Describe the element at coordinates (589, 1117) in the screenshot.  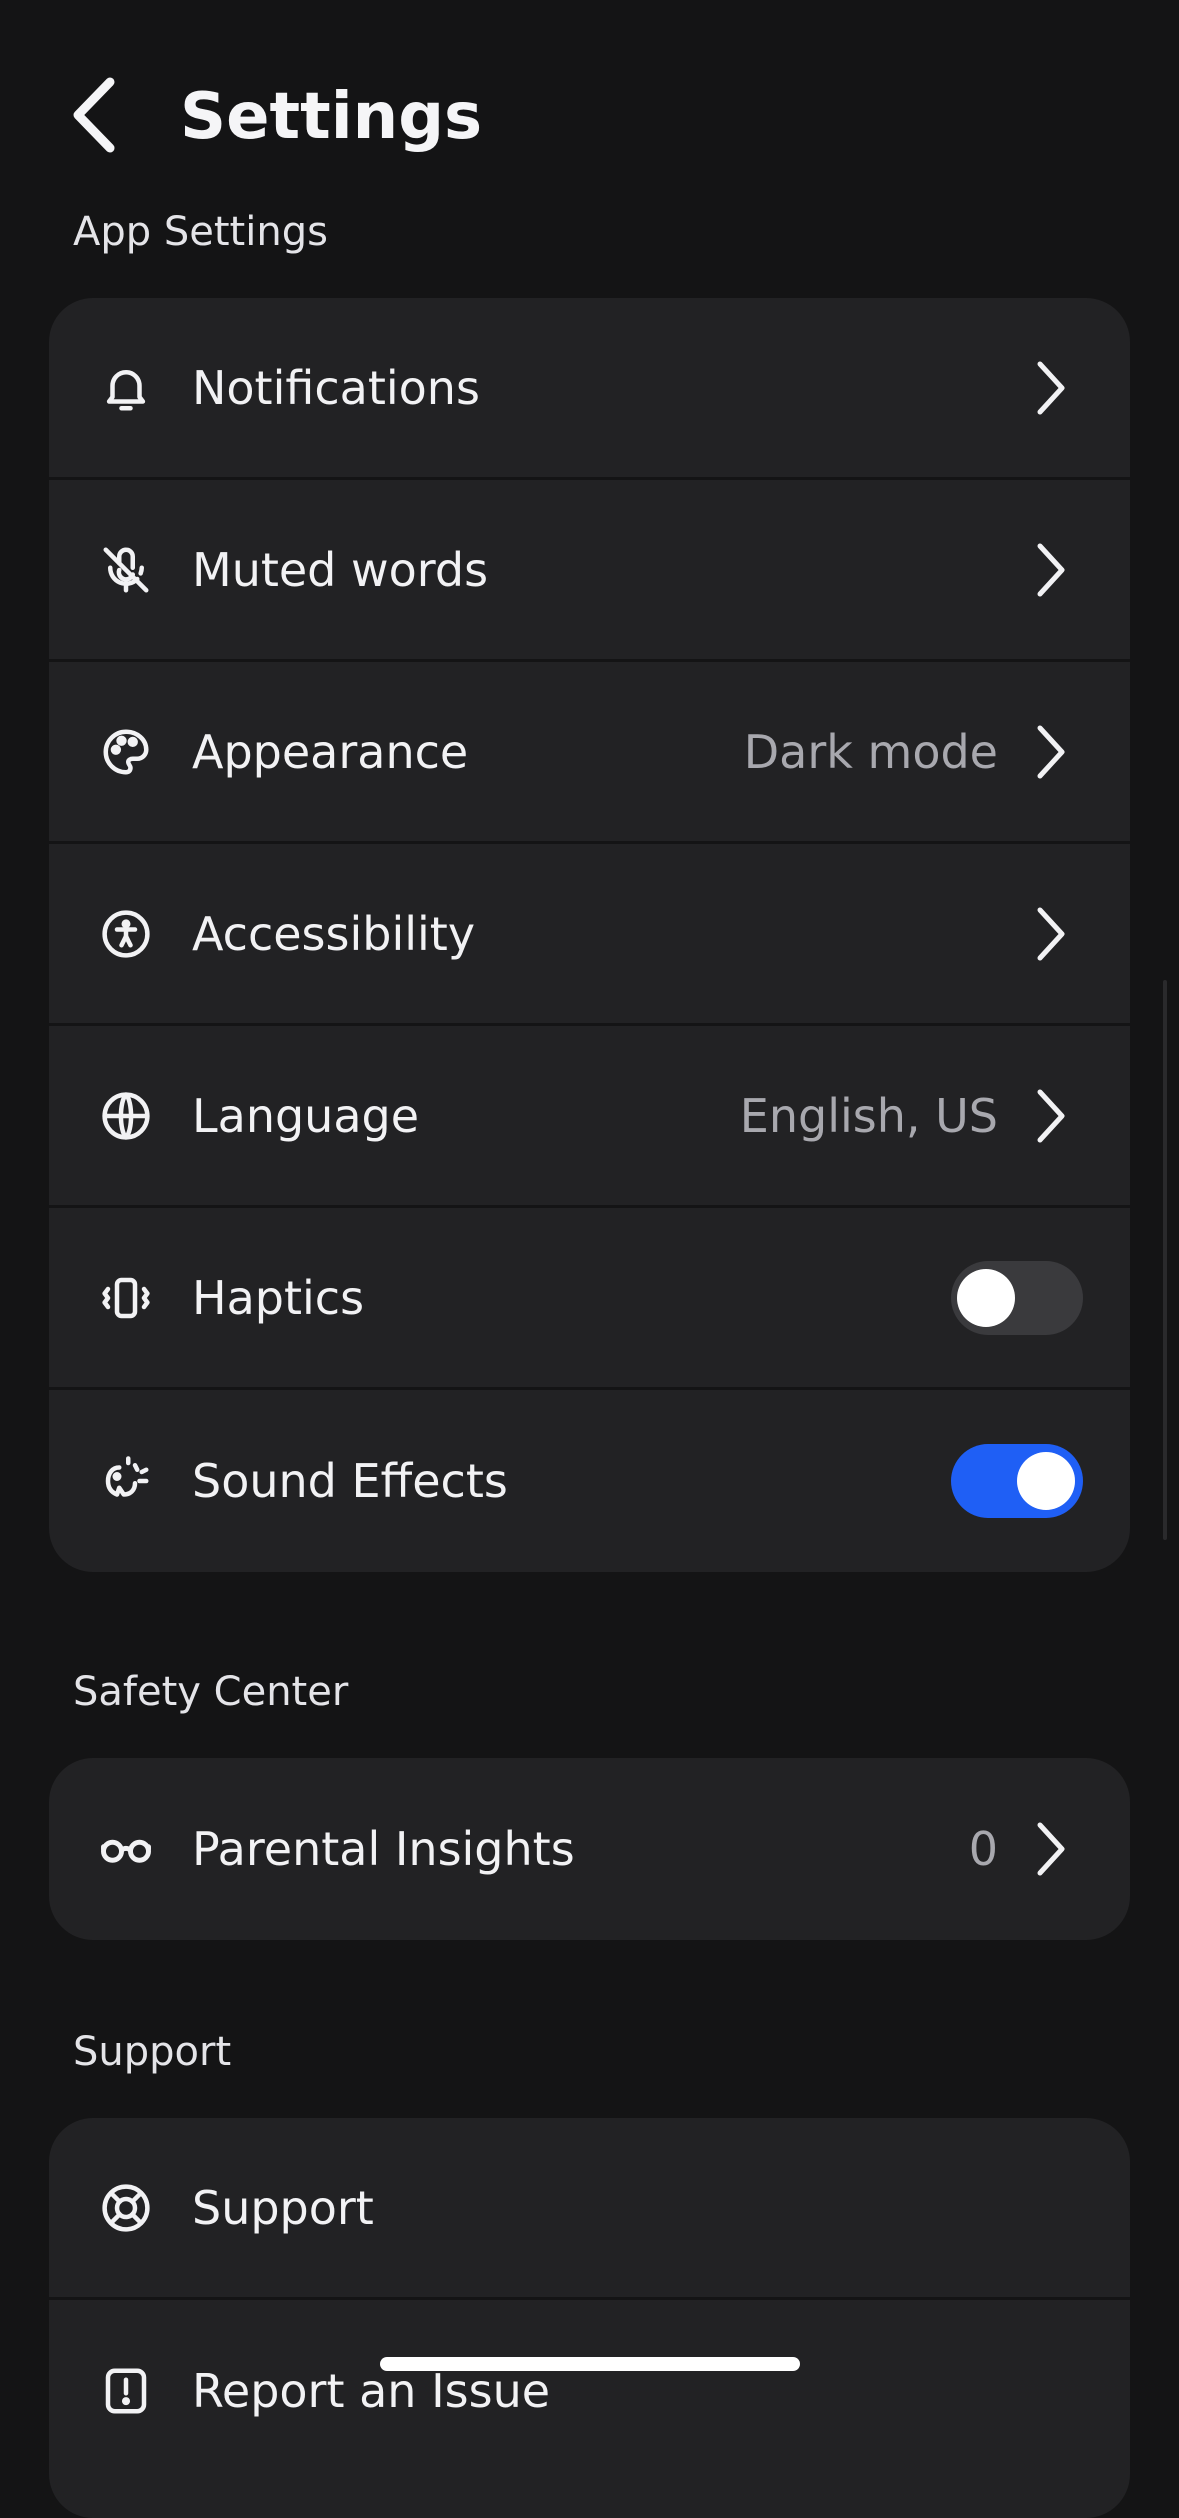
I see `settings-item-language: Language English, US` at that location.